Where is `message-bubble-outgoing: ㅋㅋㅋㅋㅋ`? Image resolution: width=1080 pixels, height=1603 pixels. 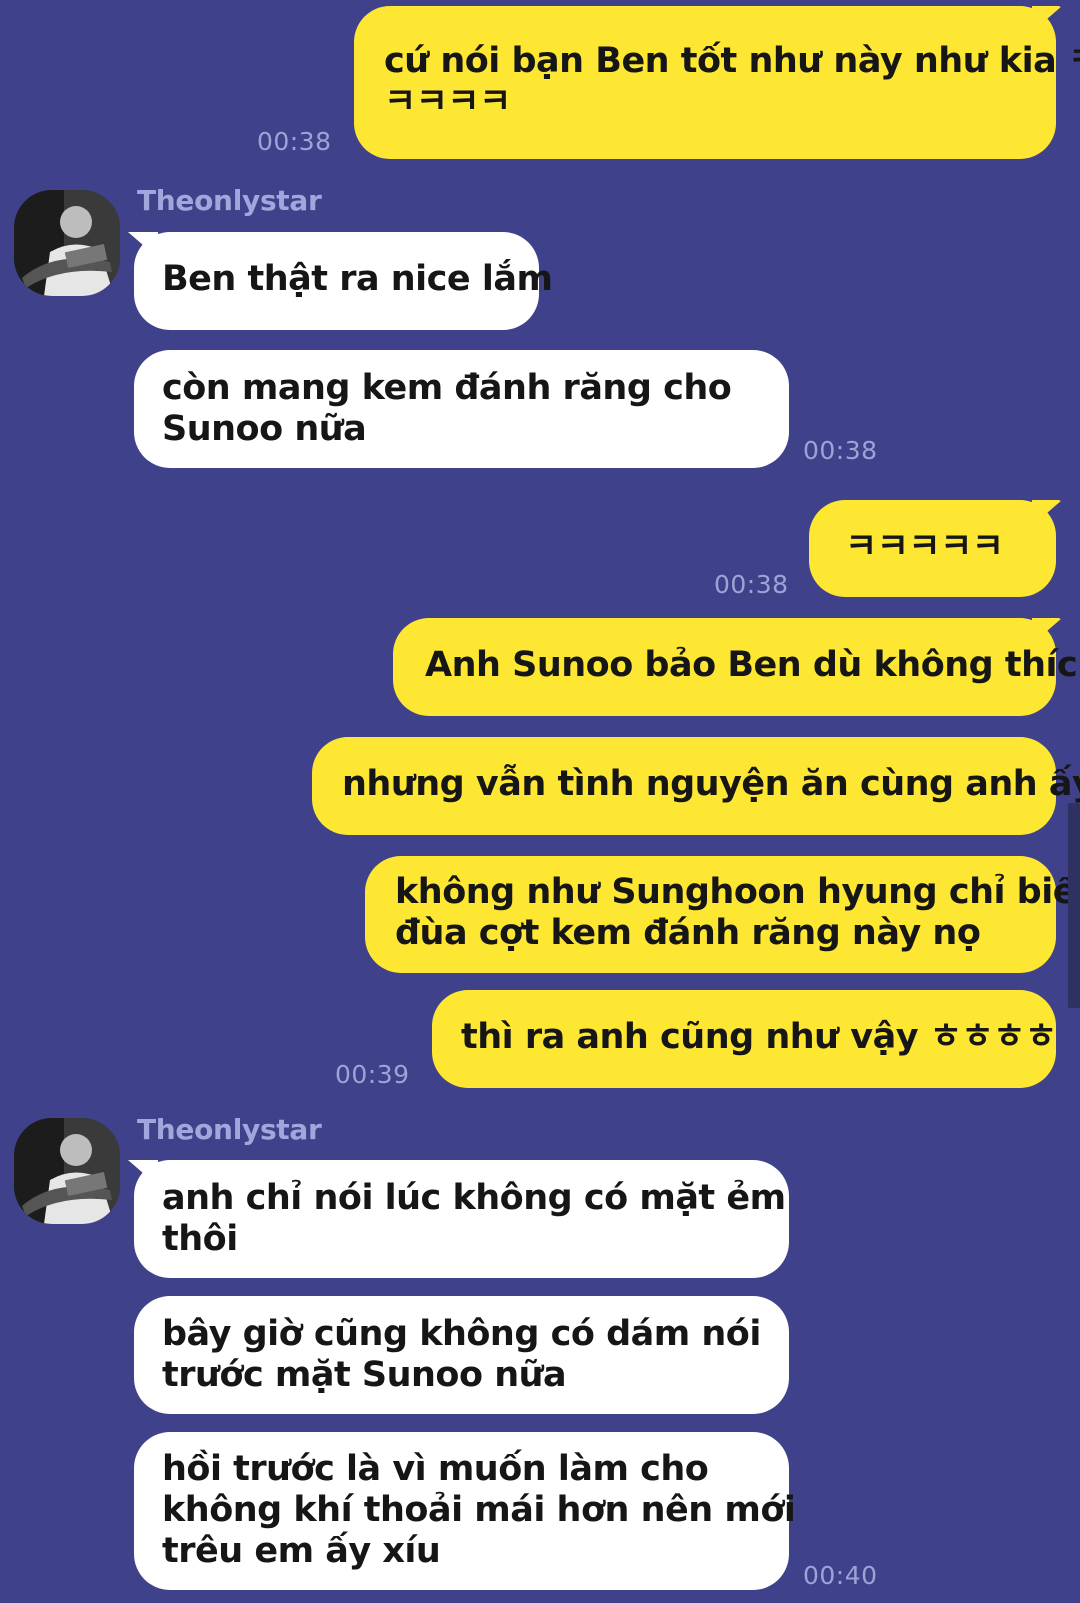
message-bubble-outgoing: ㅋㅋㅋㅋㅋ is located at coordinates (932, 548).